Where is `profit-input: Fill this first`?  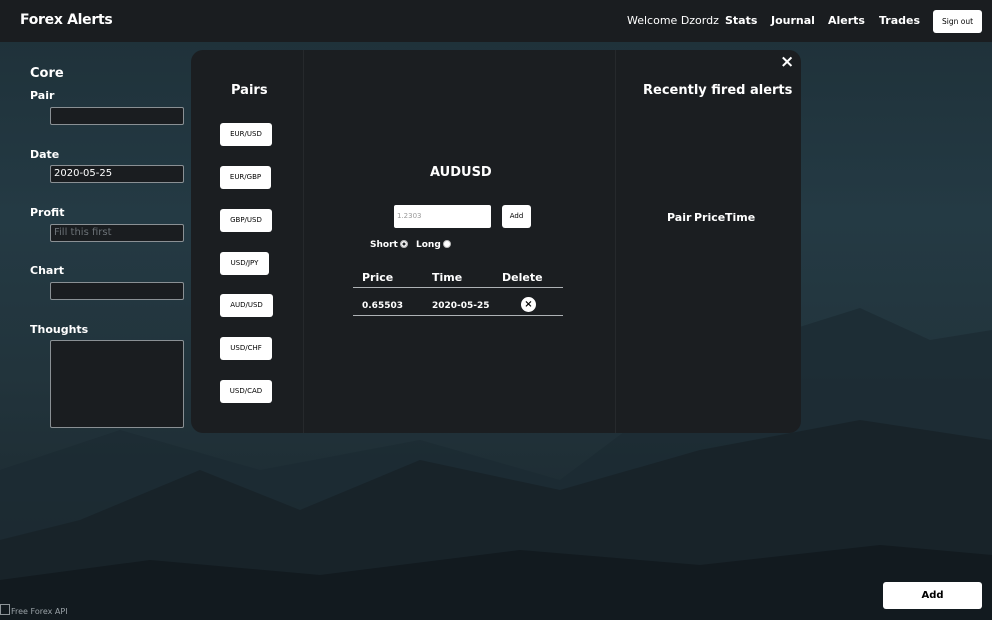 profit-input: Fill this first is located at coordinates (117, 233).